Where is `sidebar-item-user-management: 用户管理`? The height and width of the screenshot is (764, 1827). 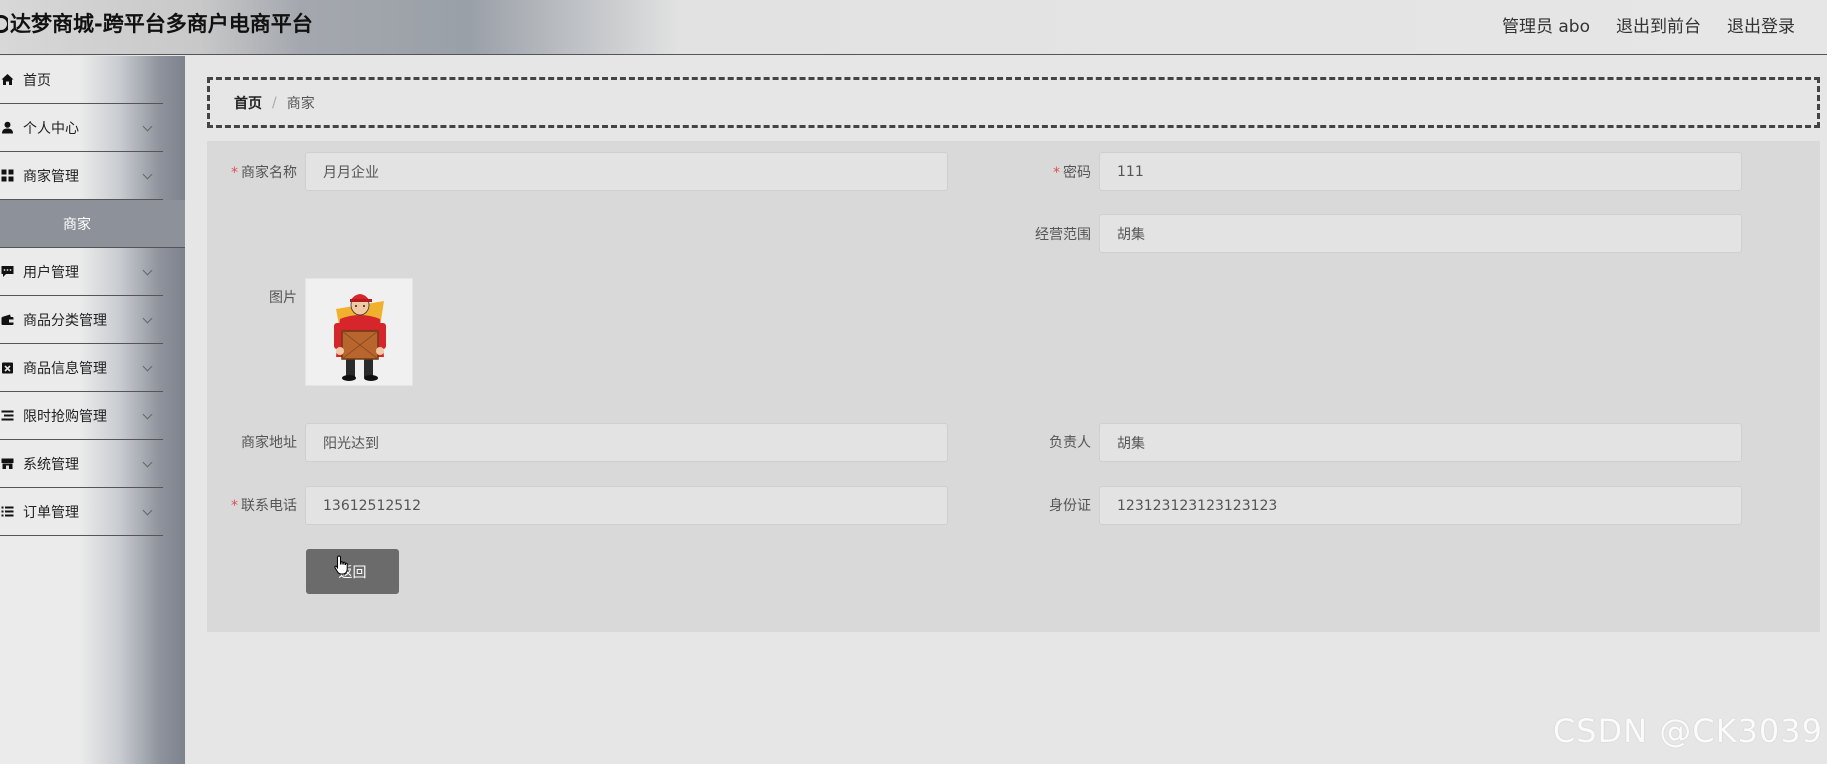
sidebar-item-user-management: 用户管理 is located at coordinates (81, 272).